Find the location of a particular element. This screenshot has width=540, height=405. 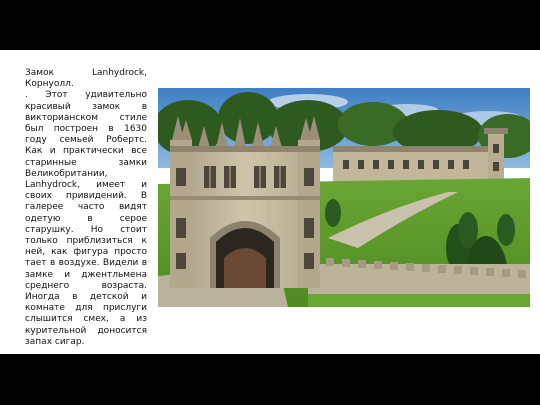

crenellated-wall is located at coordinates (419, 282).